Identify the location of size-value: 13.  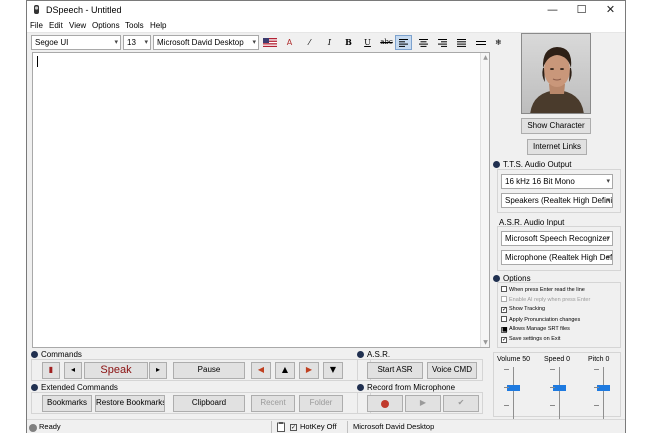
(131, 42).